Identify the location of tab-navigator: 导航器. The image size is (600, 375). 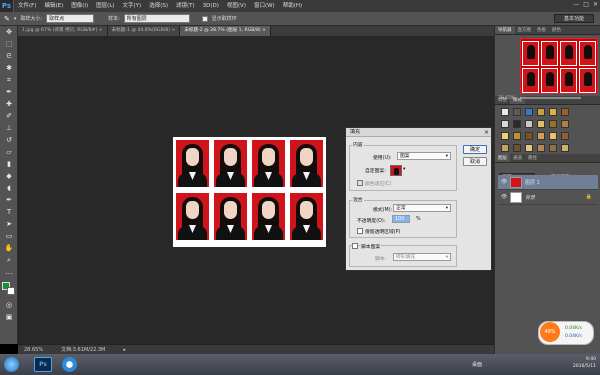
(505, 30).